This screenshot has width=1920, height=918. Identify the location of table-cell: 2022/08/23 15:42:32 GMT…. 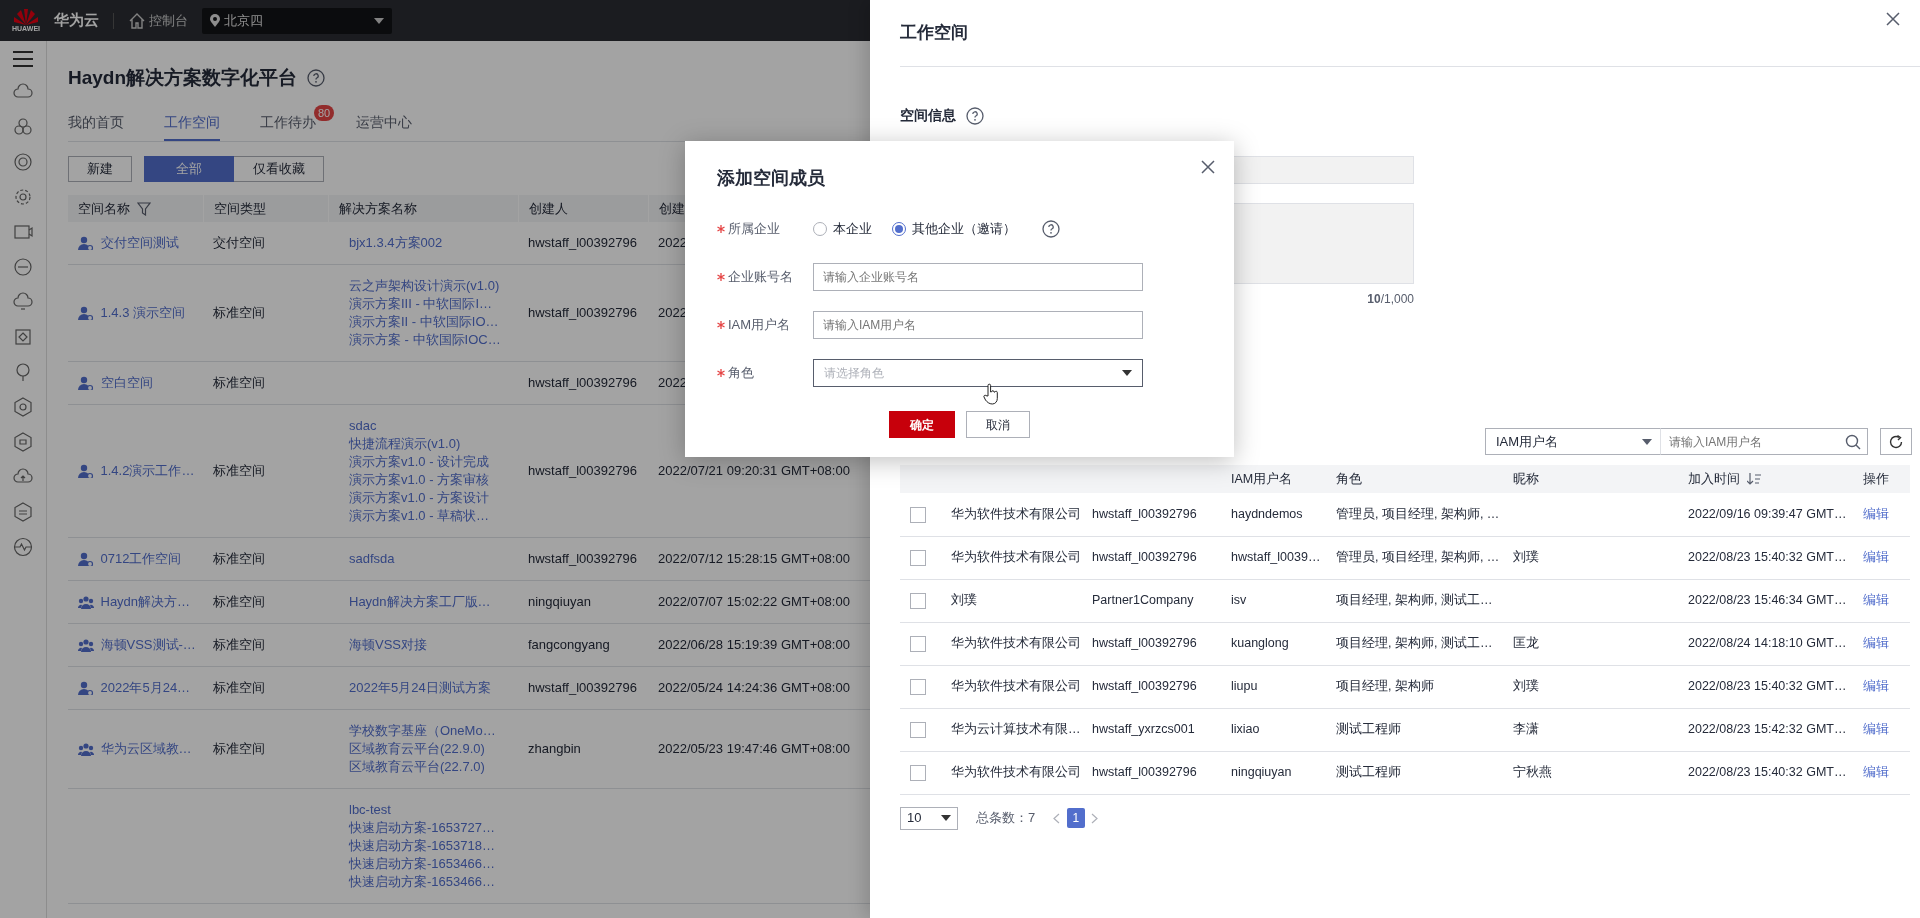
(1765, 729).